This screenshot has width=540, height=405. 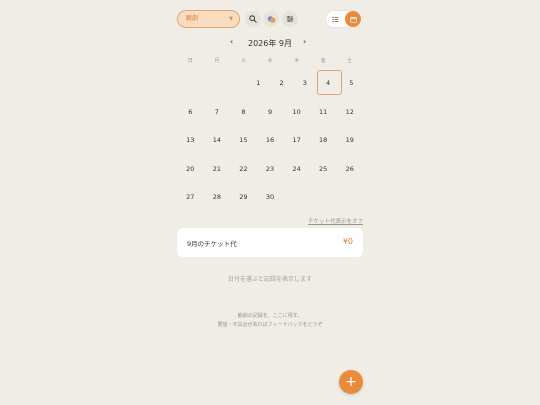 I want to click on calendar-day-selected: 4, so click(x=329, y=83).